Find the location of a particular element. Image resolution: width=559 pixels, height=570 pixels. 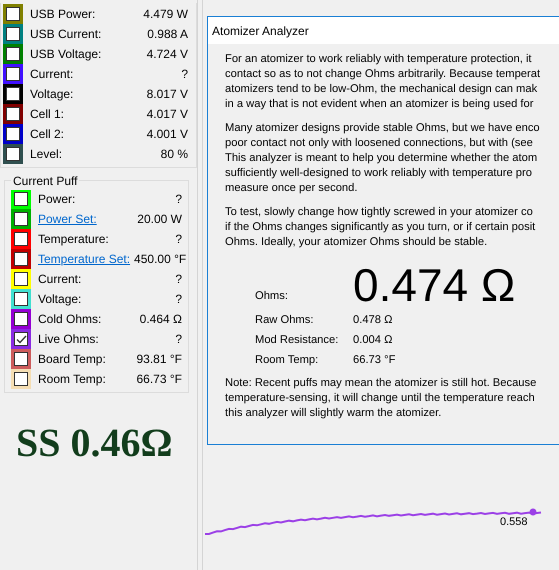

field-label: Board Temp: is located at coordinates (72, 359).